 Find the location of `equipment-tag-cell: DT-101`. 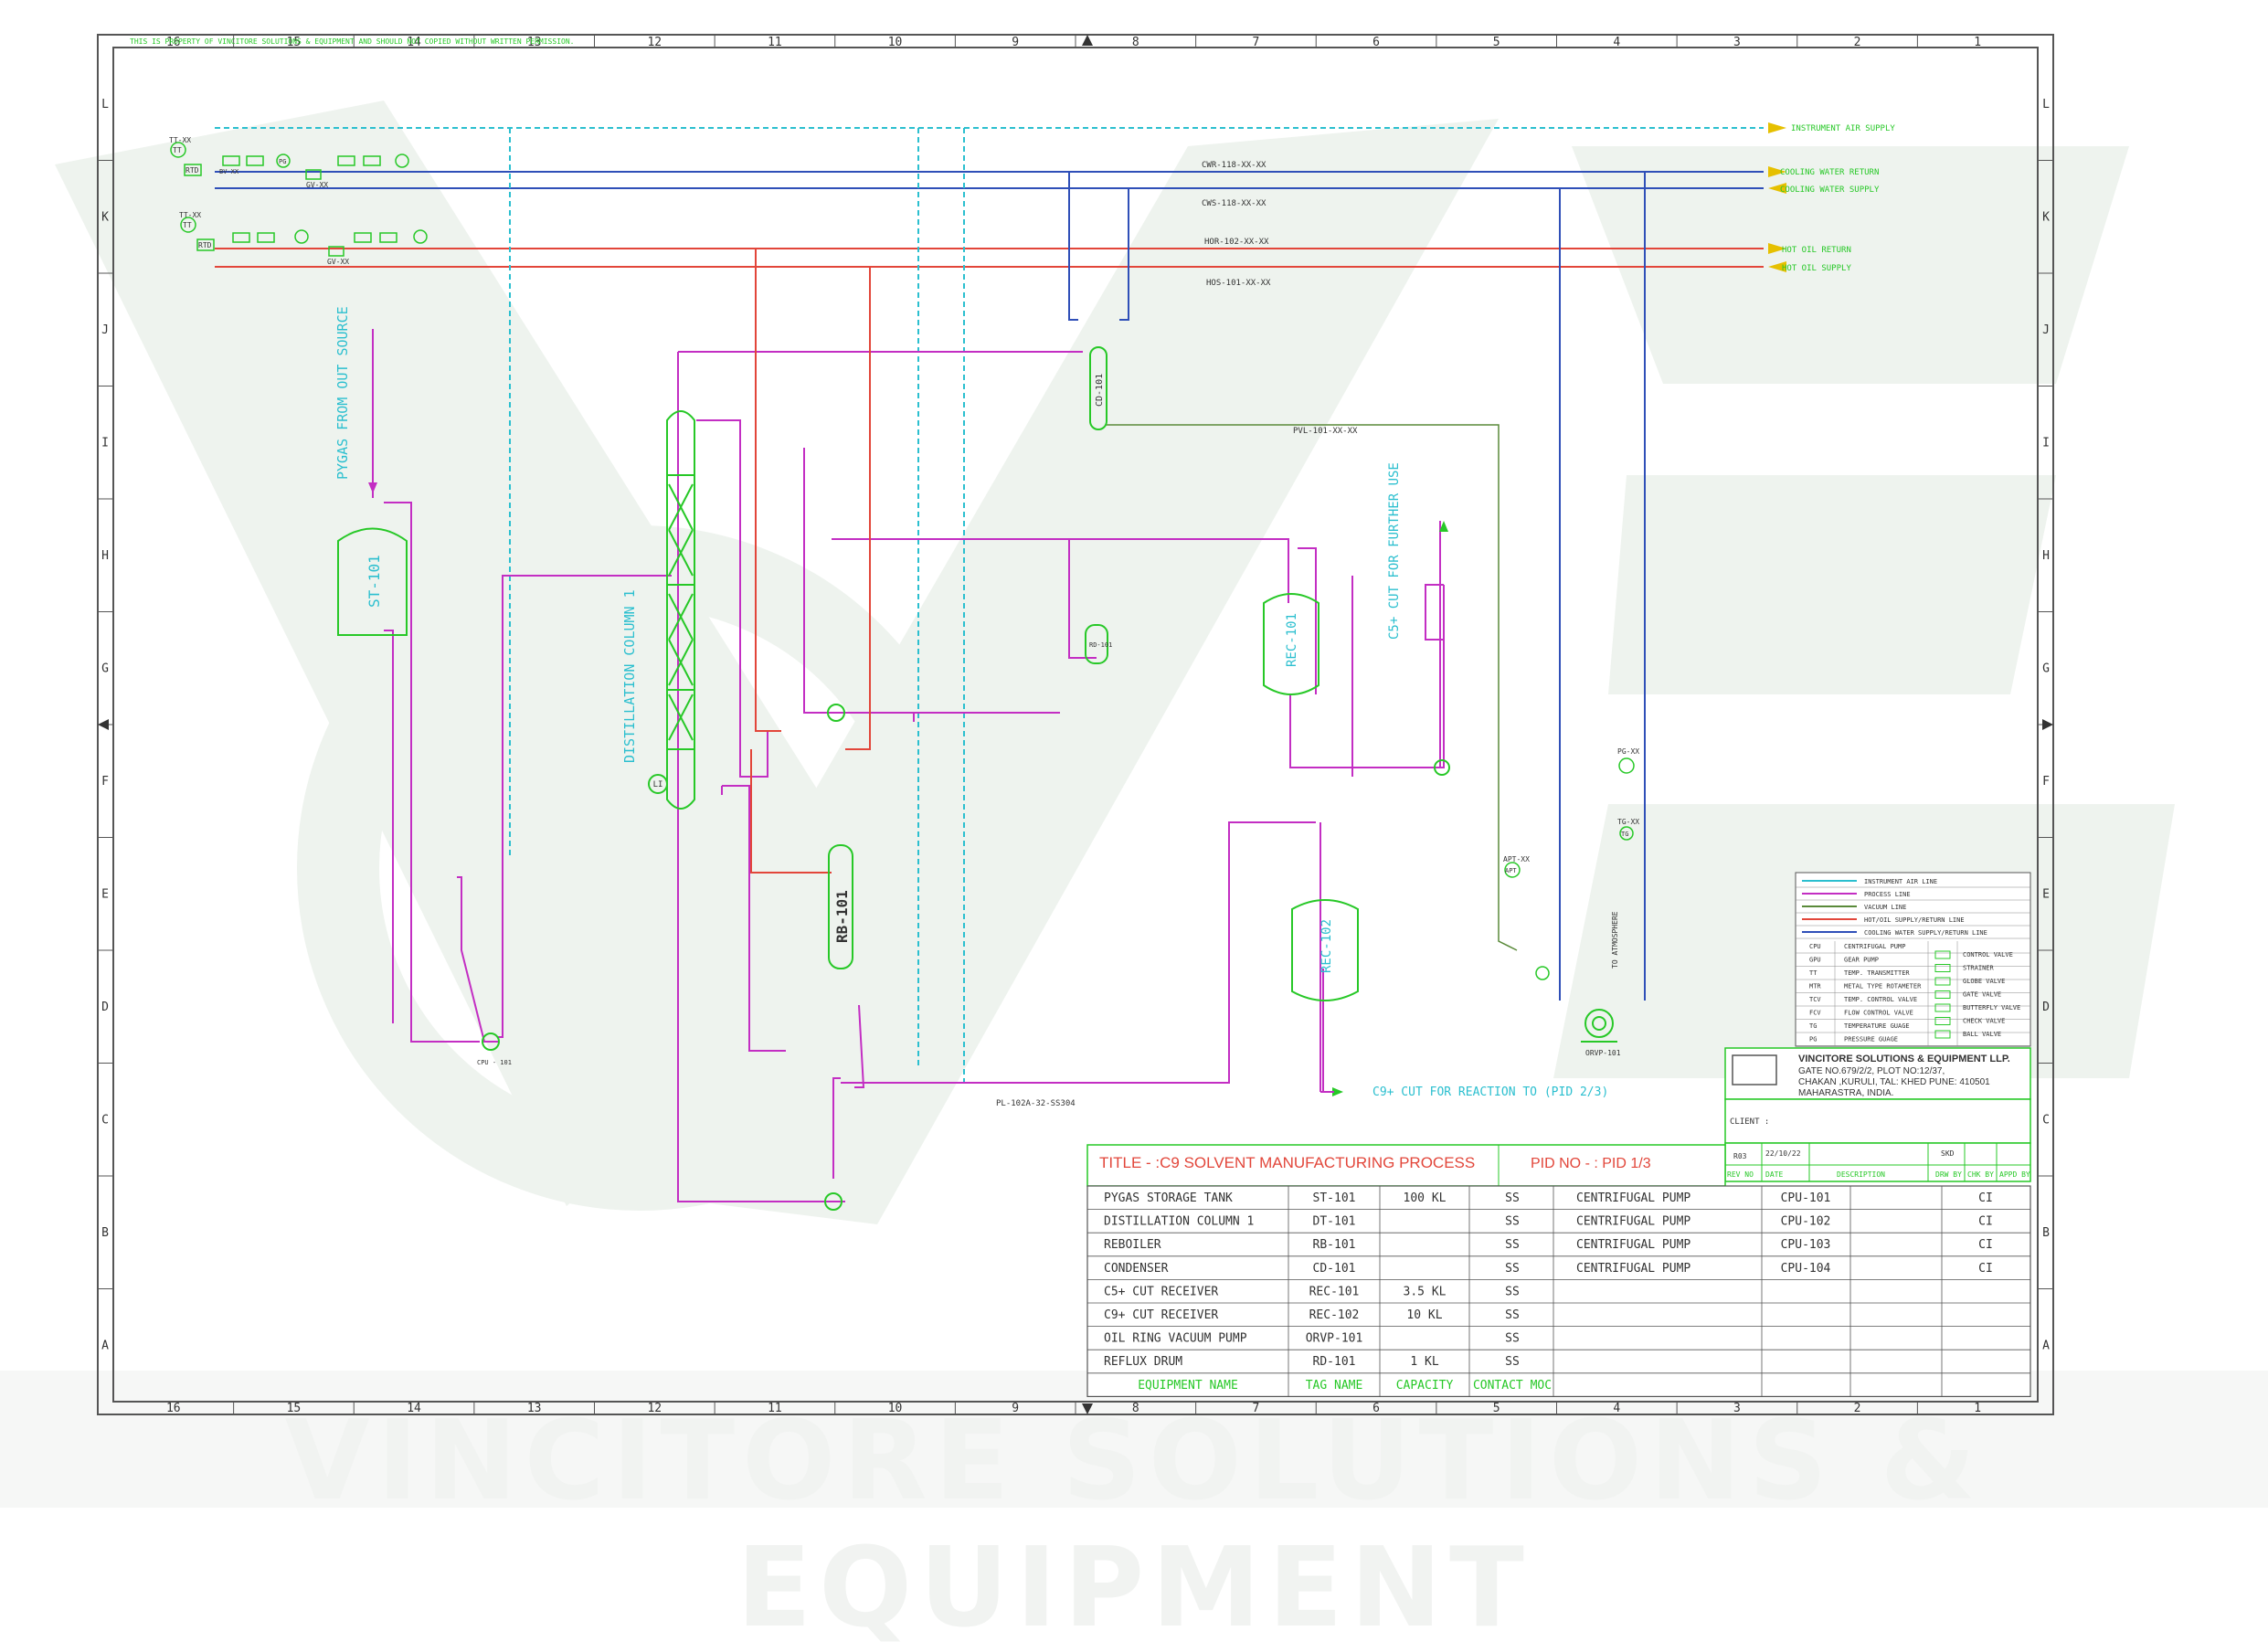

equipment-tag-cell: DT-101 is located at coordinates (1334, 1222).